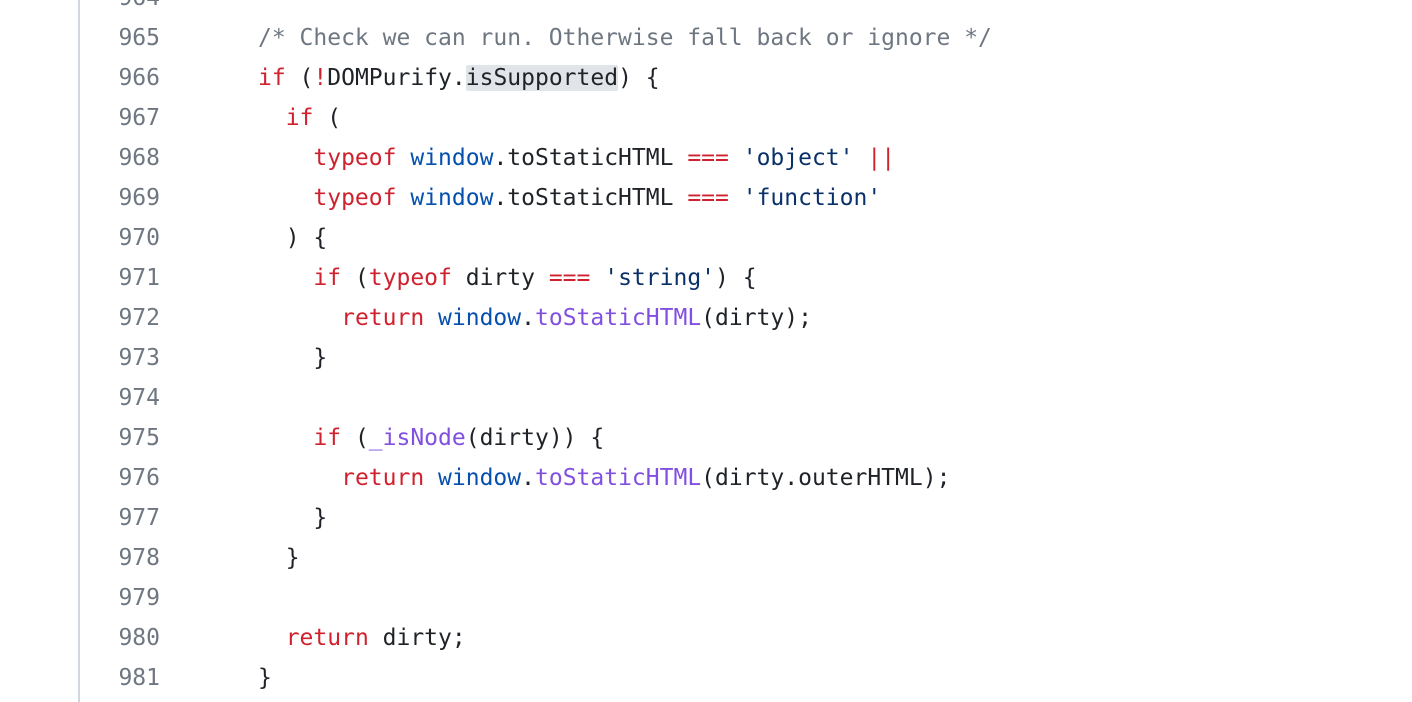 This screenshot has height=702, width=1412. I want to click on code-line: 978 }, so click(746, 558).